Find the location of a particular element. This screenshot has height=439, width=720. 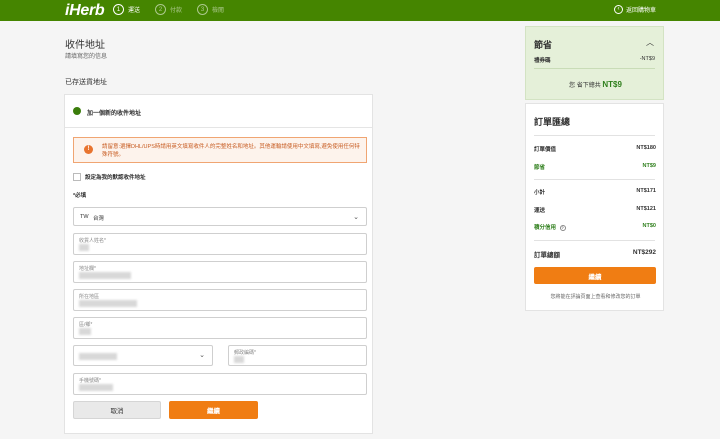

step-payment: 2 付款 is located at coordinates (168, 9).